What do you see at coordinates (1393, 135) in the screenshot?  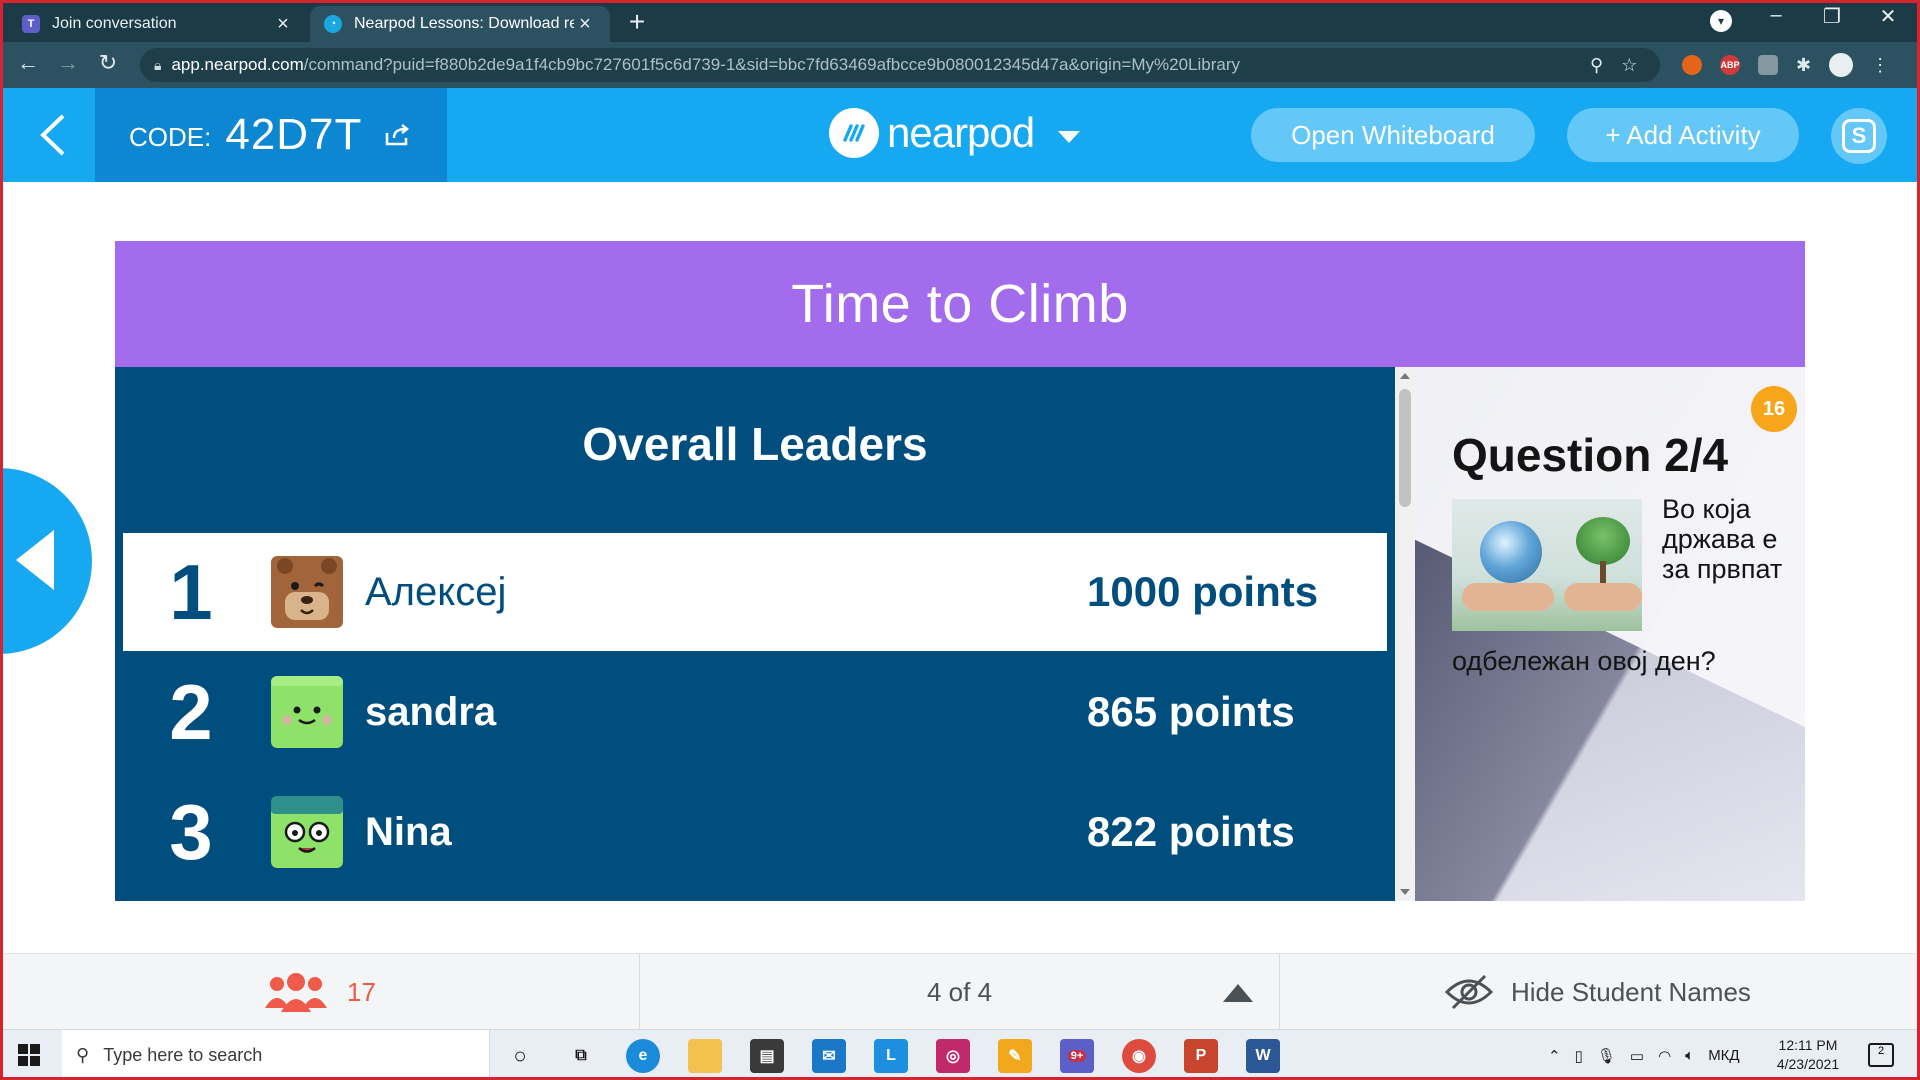 I see `open-whiteboard-button: Open Whiteboard` at bounding box center [1393, 135].